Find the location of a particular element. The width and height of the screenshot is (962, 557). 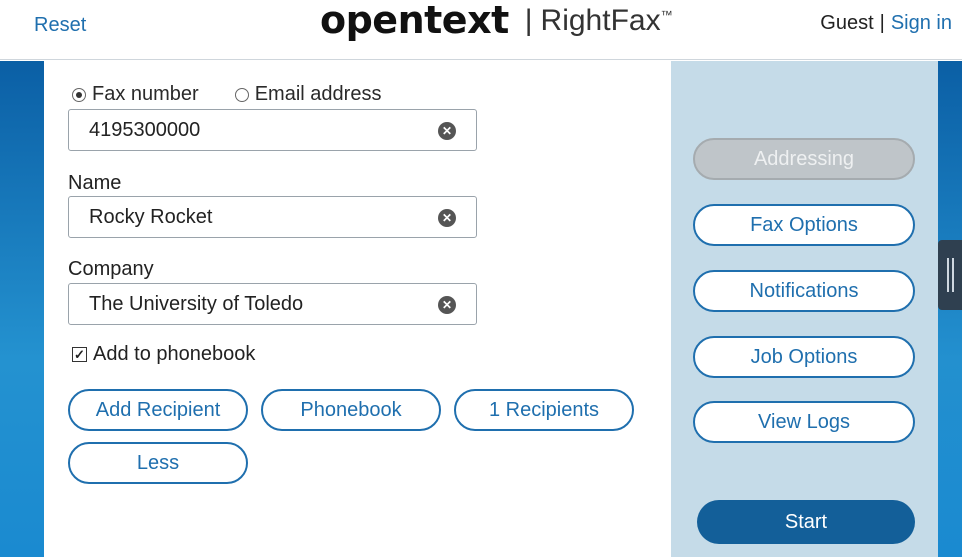

name-label: Name is located at coordinates (95, 183).